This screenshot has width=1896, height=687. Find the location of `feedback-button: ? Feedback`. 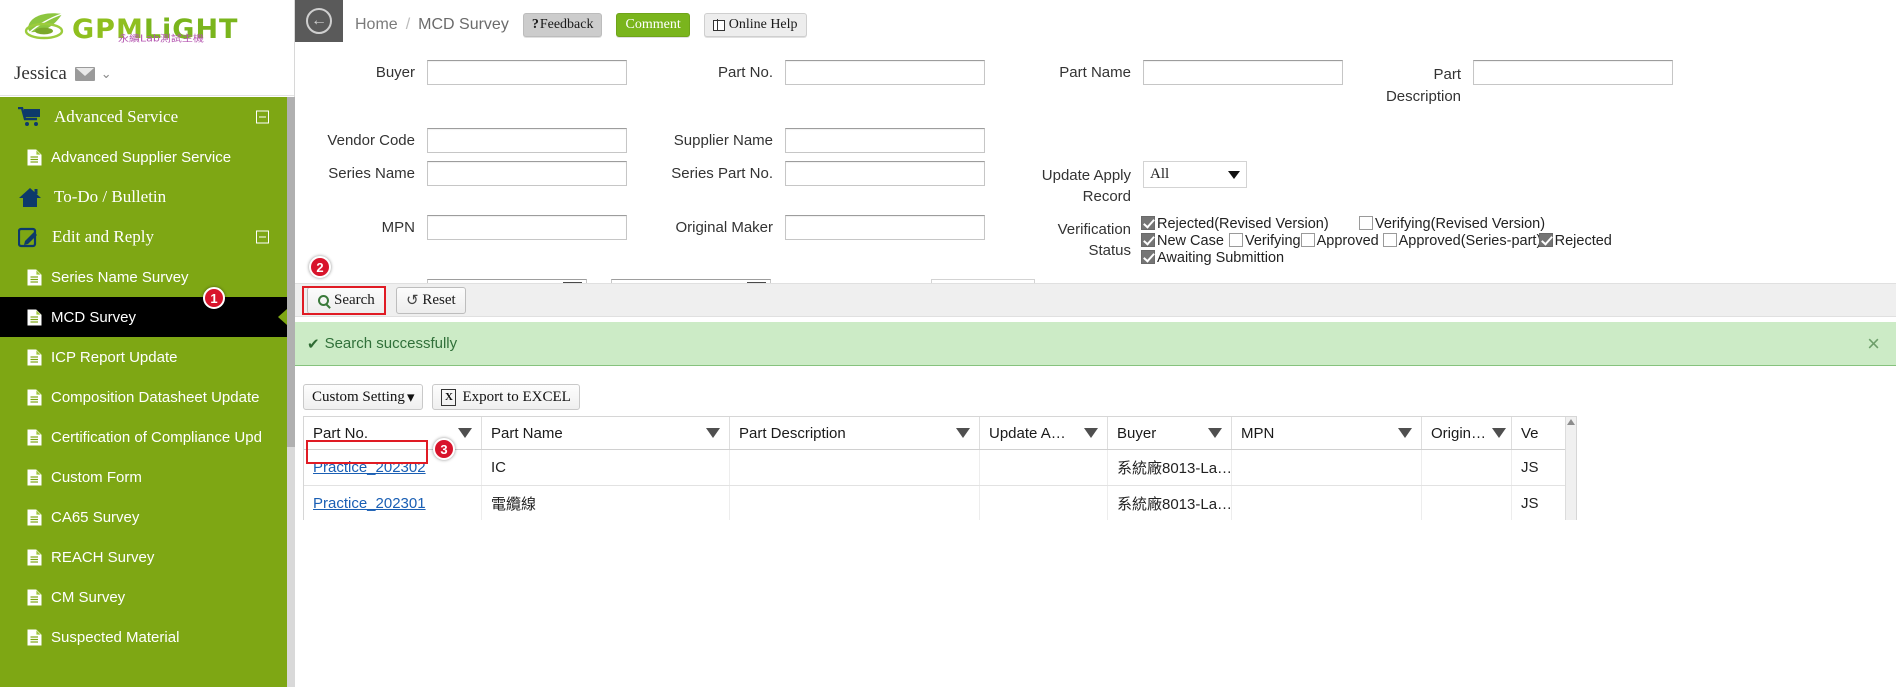

feedback-button: ? Feedback is located at coordinates (562, 25).